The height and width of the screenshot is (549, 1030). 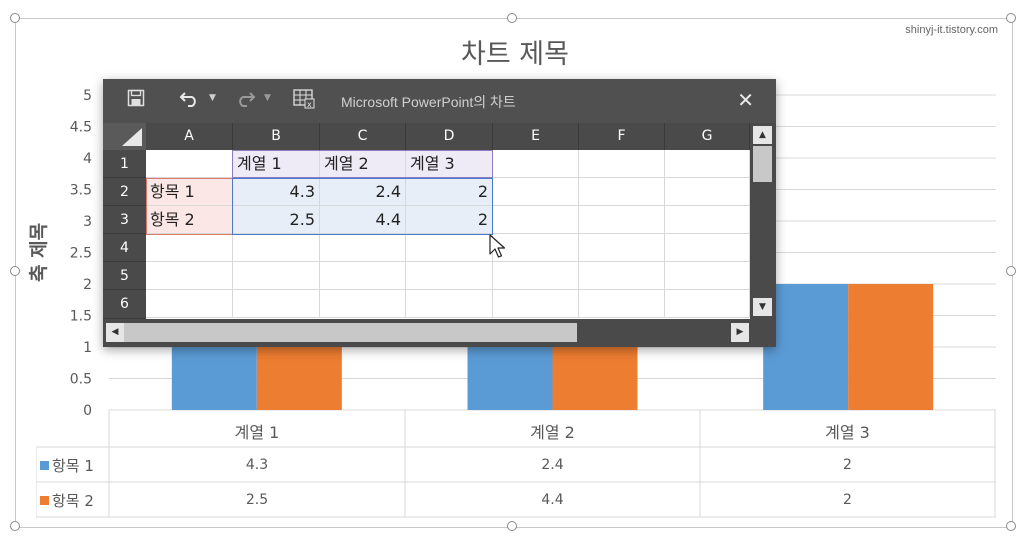 I want to click on undo-icon, so click(x=190, y=101).